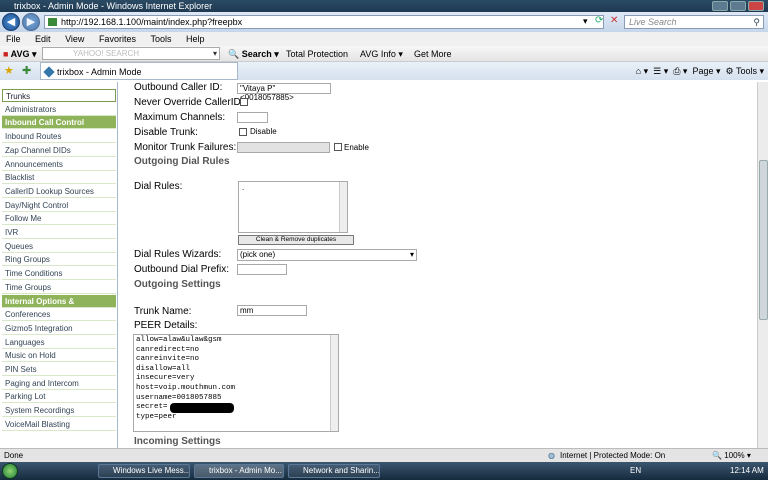  What do you see at coordinates (334, 383) in the screenshot?
I see `peer-details-scrollbar` at bounding box center [334, 383].